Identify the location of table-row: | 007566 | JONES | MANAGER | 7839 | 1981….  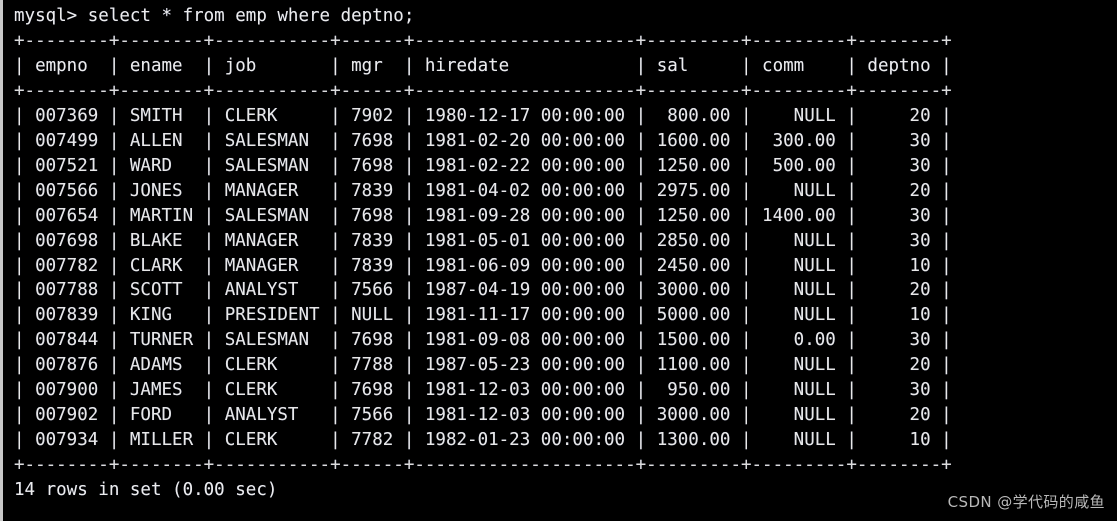
(483, 190).